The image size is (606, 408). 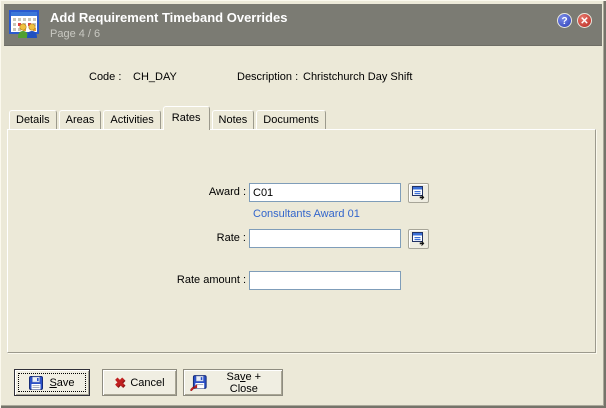 What do you see at coordinates (24, 24) in the screenshot?
I see `calendar-people-icon` at bounding box center [24, 24].